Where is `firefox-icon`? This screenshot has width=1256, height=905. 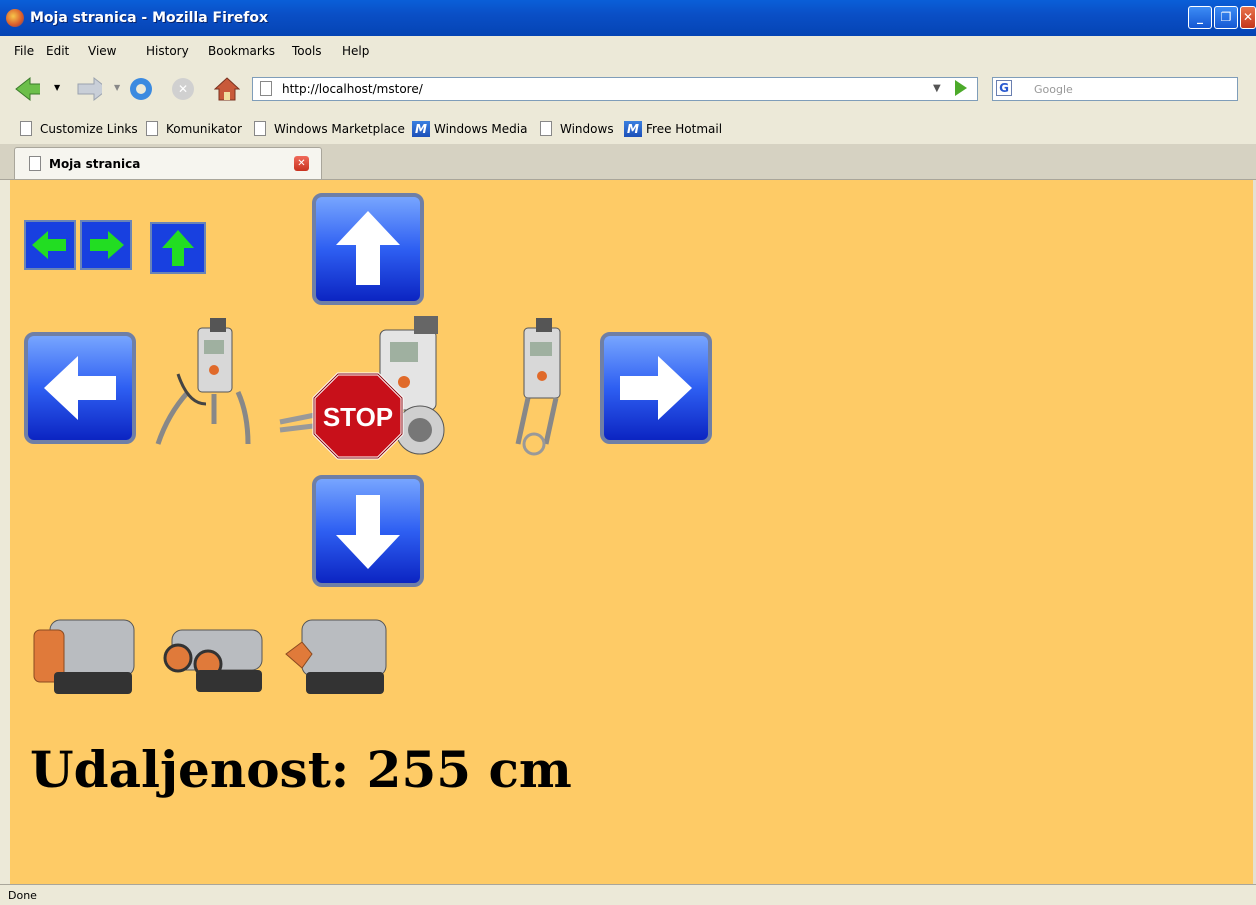
firefox-icon is located at coordinates (15, 18).